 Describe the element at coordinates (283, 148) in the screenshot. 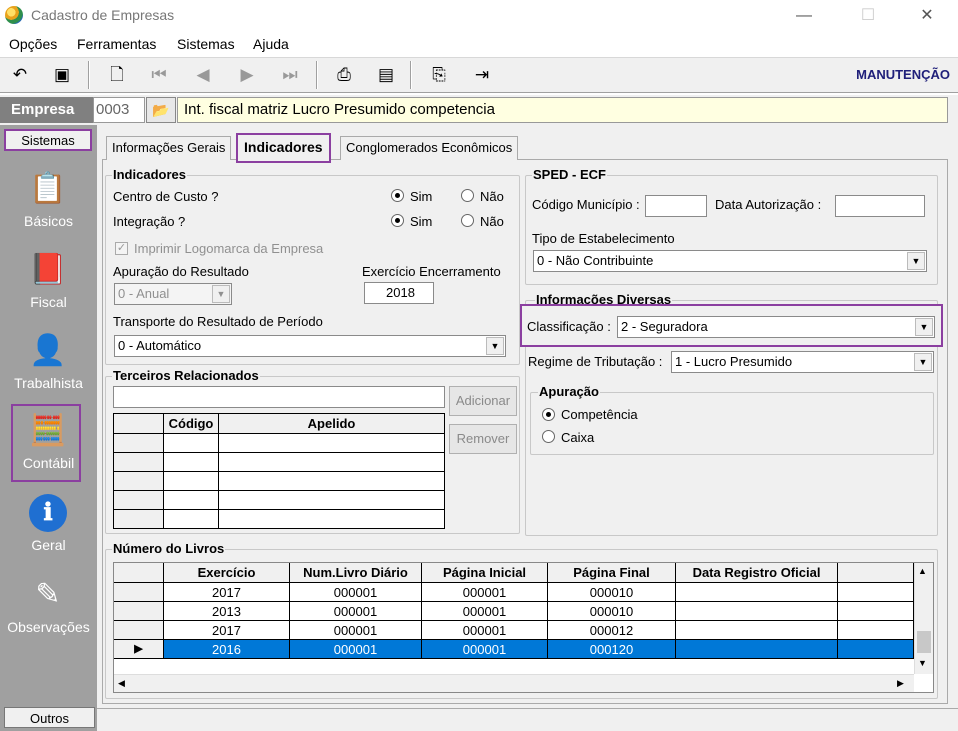

I see `tab-indicadores: Indicadores` at that location.